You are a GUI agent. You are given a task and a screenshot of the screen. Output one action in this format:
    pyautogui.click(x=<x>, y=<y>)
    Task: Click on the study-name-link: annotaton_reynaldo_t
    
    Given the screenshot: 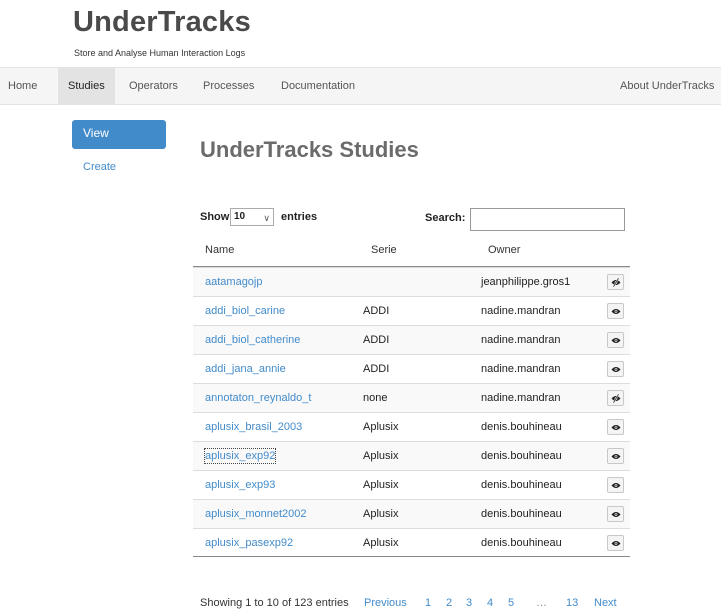 What is the action you would take?
    pyautogui.click(x=258, y=398)
    